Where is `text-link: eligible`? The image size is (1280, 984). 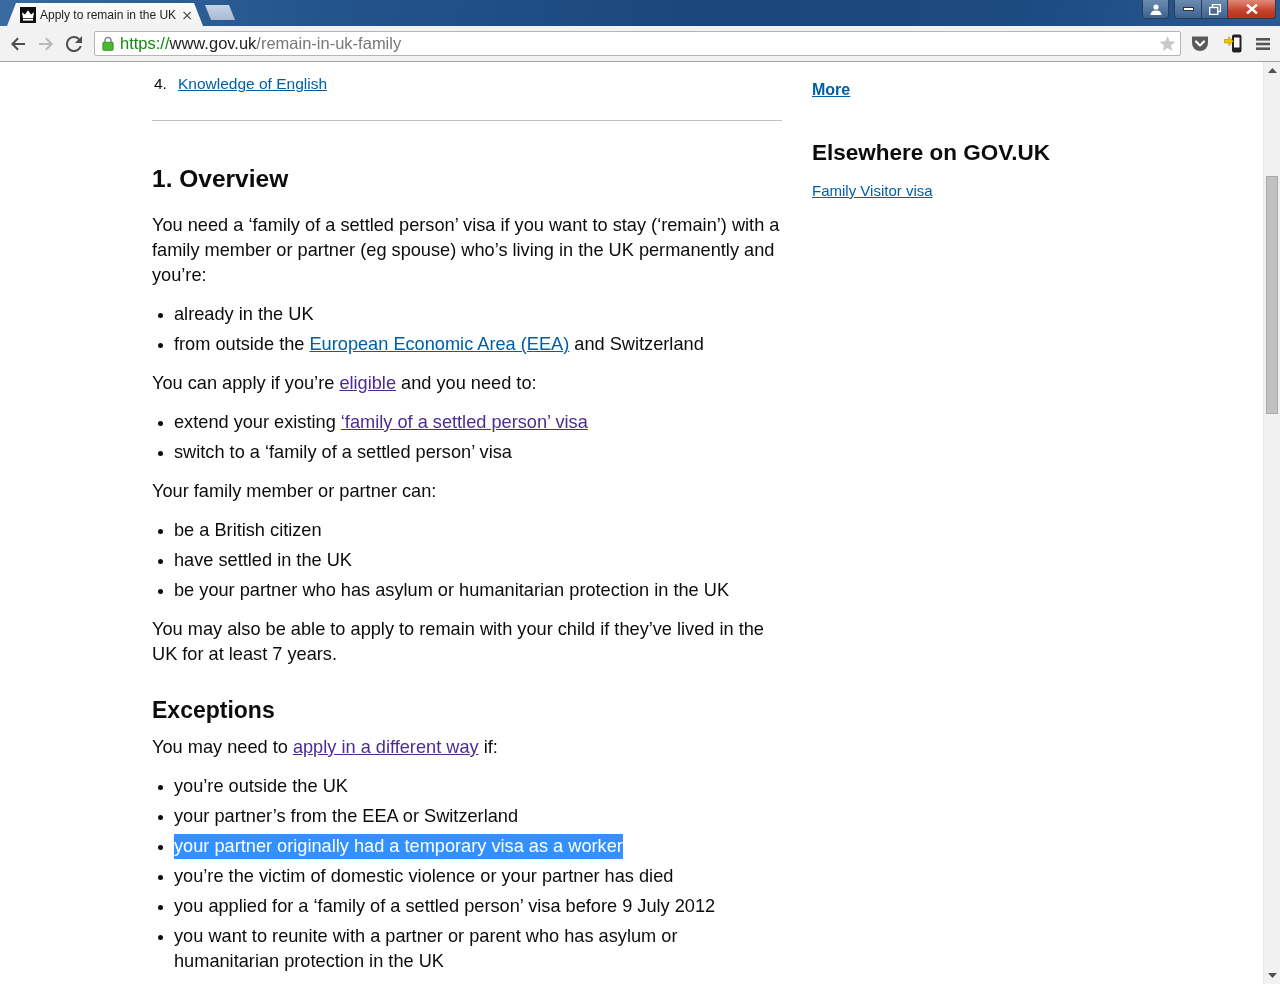 text-link: eligible is located at coordinates (367, 383).